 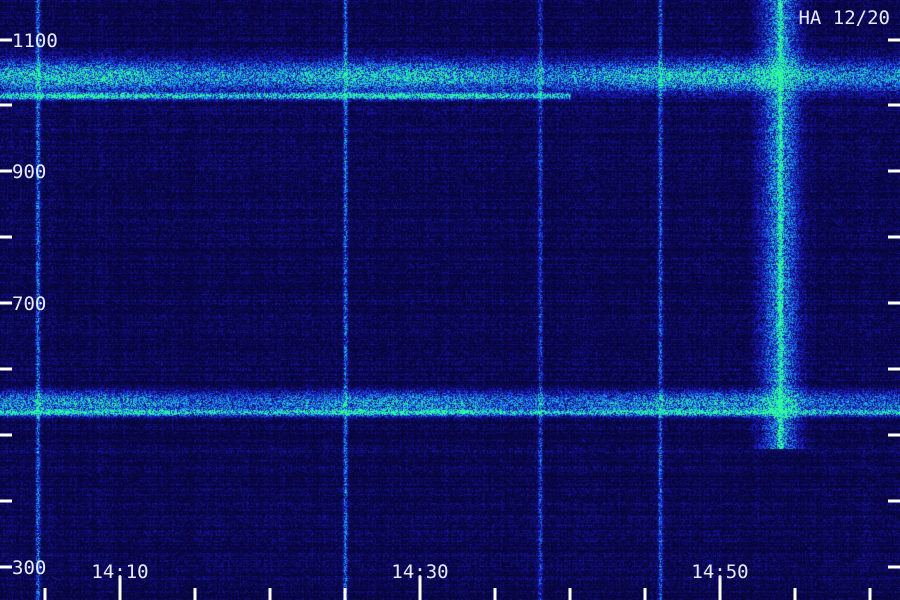 What do you see at coordinates (844, 18) in the screenshot?
I see `corner-label: HA 12/20` at bounding box center [844, 18].